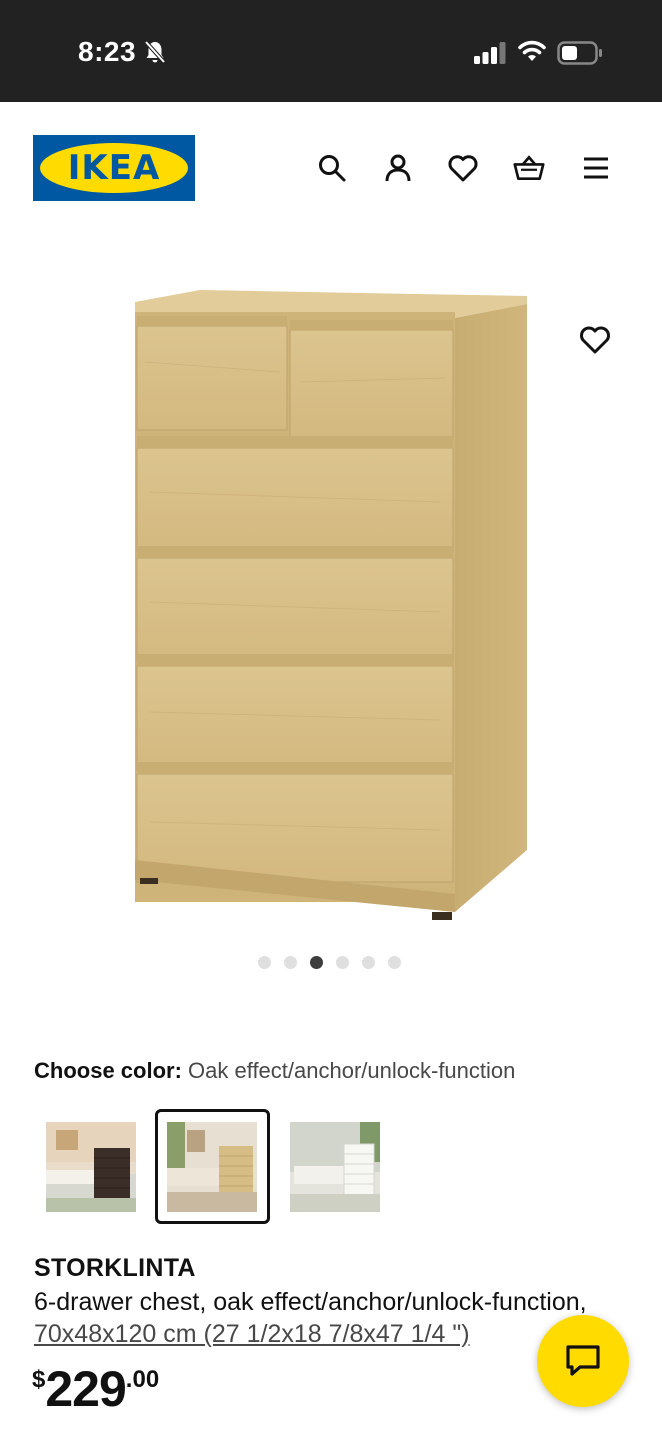 The image size is (662, 1440). Describe the element at coordinates (91, 1167) in the screenshot. I see `color-swatch-black-brown` at that location.